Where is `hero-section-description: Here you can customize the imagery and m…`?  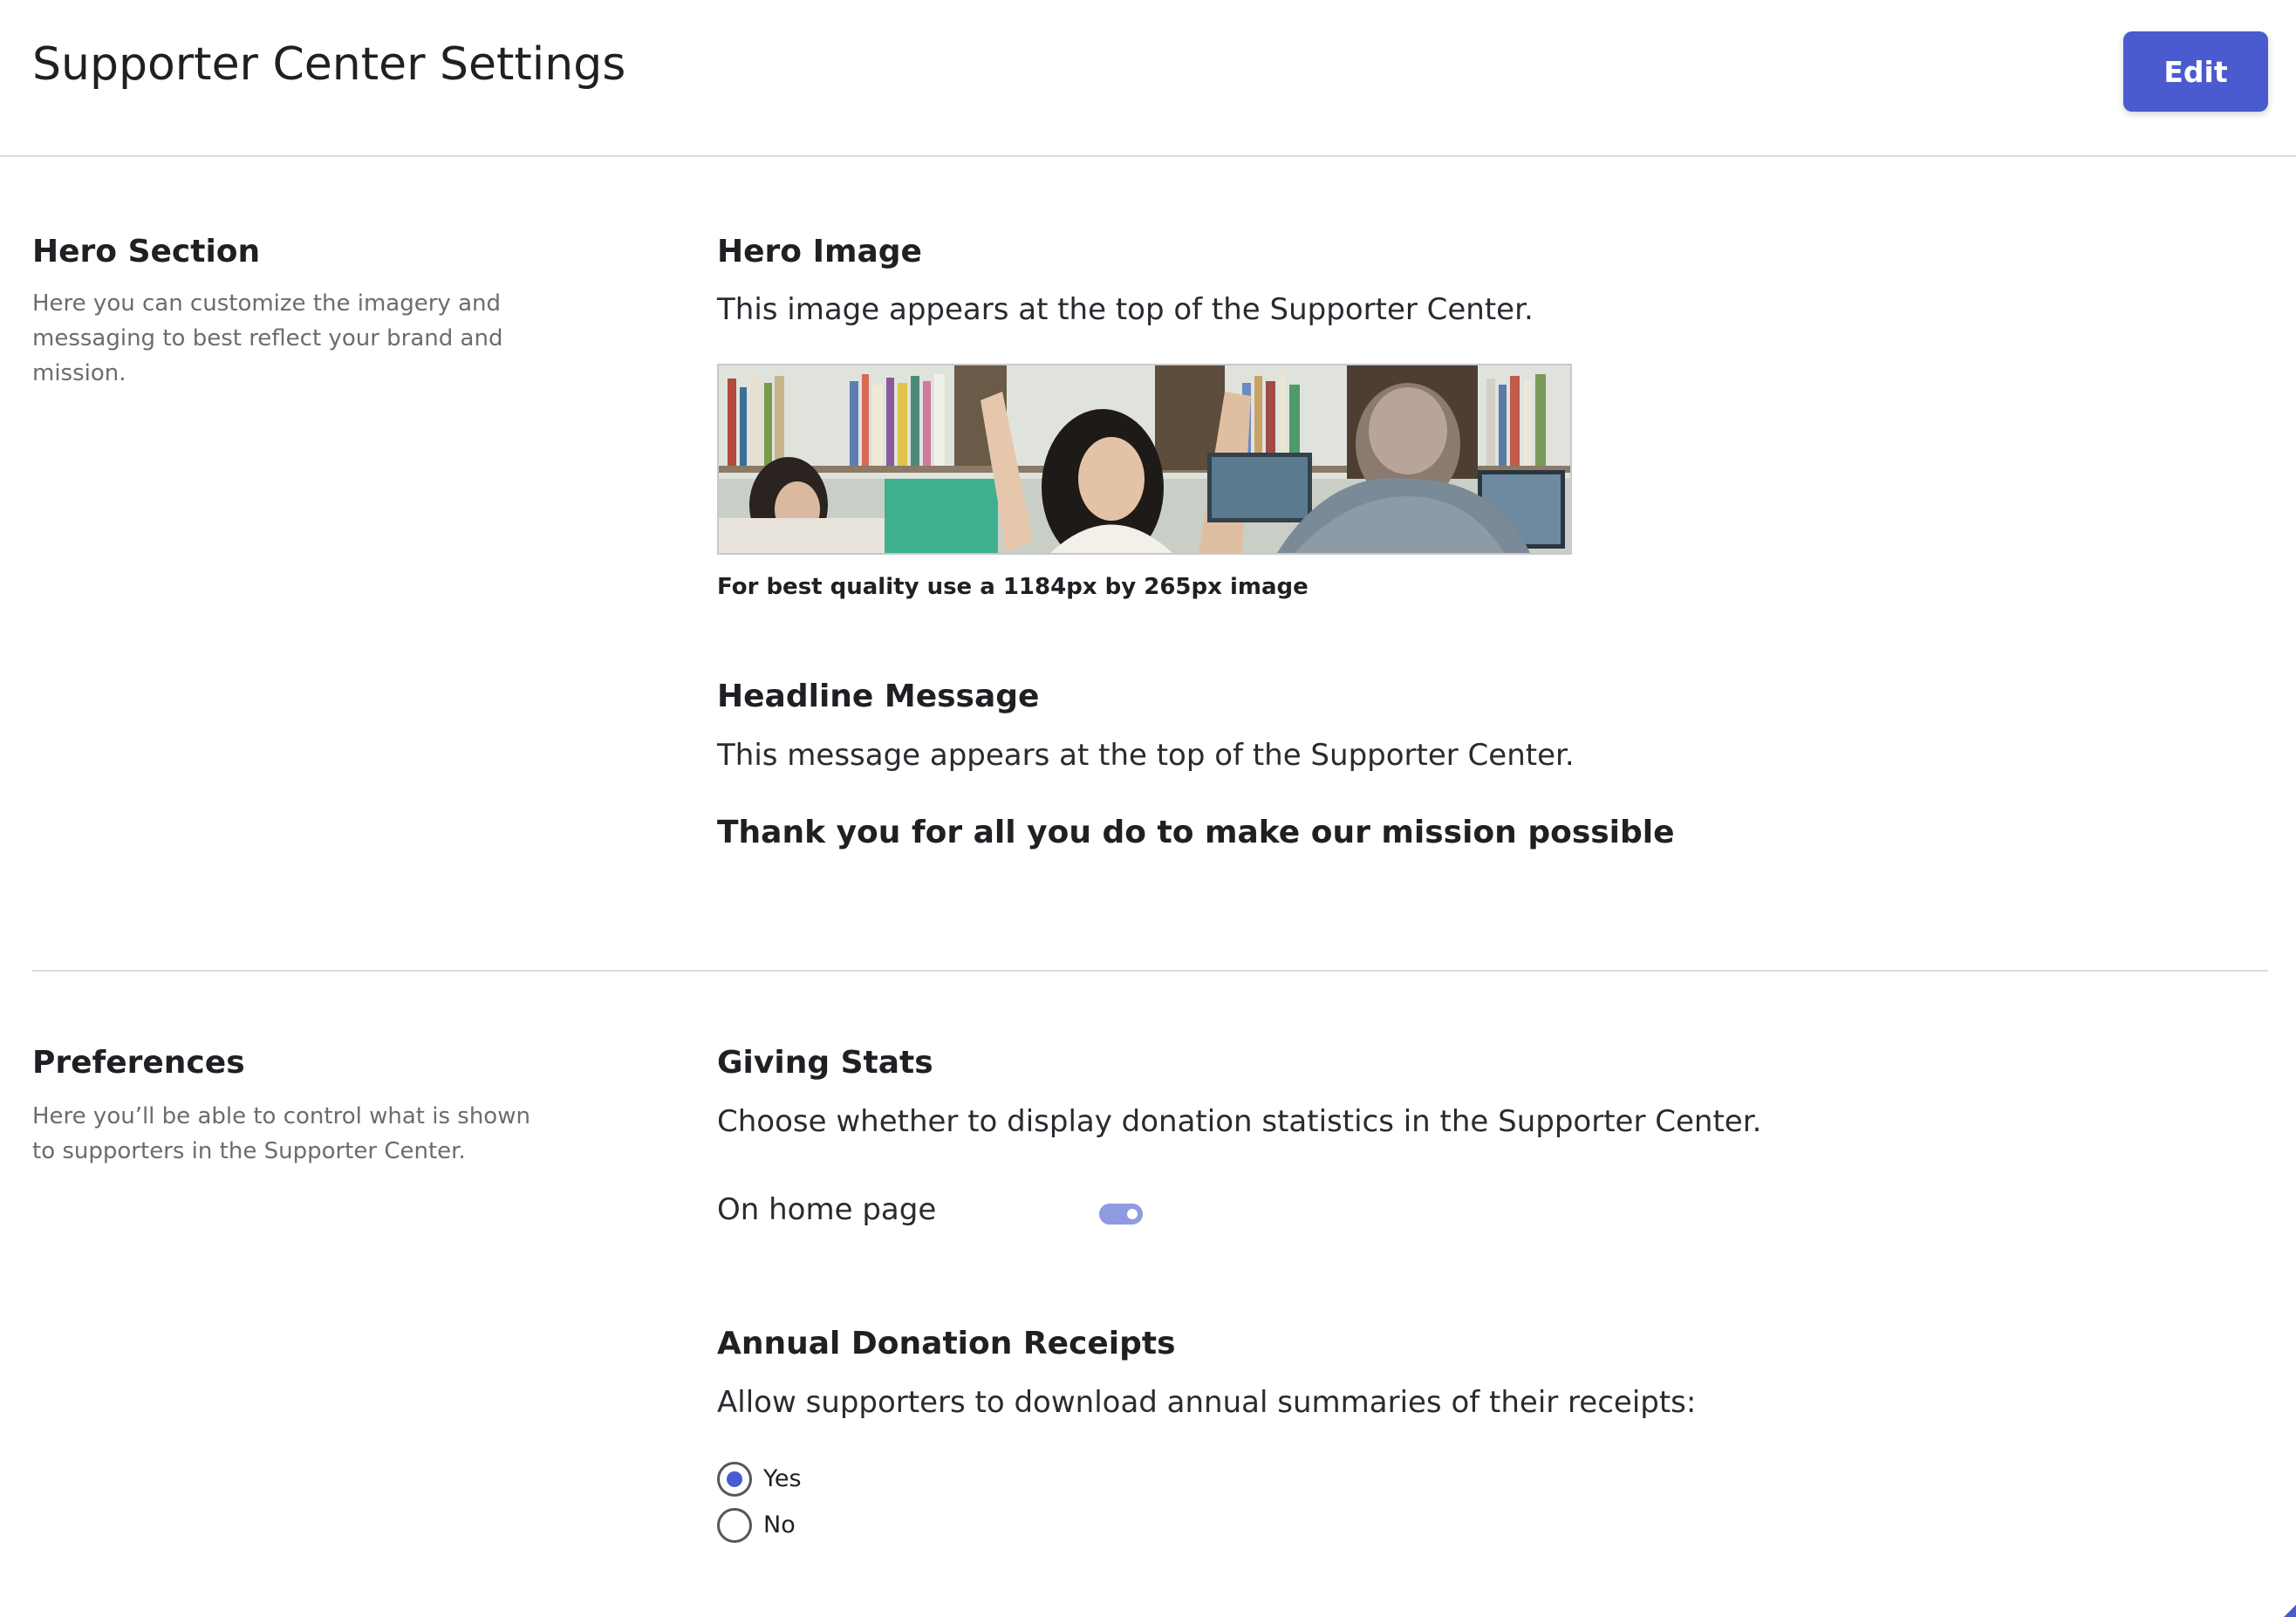 hero-section-description: Here you can customize the imagery and m… is located at coordinates (267, 338).